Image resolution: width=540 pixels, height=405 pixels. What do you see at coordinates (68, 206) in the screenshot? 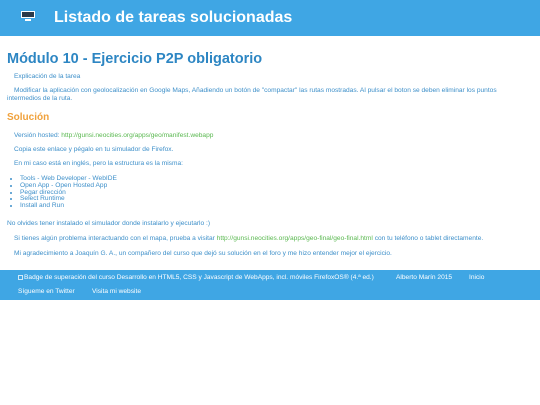
I see `list-item: Install and Run` at bounding box center [68, 206].